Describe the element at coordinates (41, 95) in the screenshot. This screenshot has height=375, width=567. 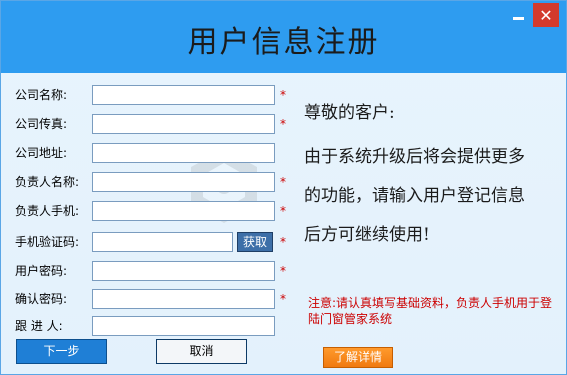
I see `label-company-name: 公司名称:` at that location.